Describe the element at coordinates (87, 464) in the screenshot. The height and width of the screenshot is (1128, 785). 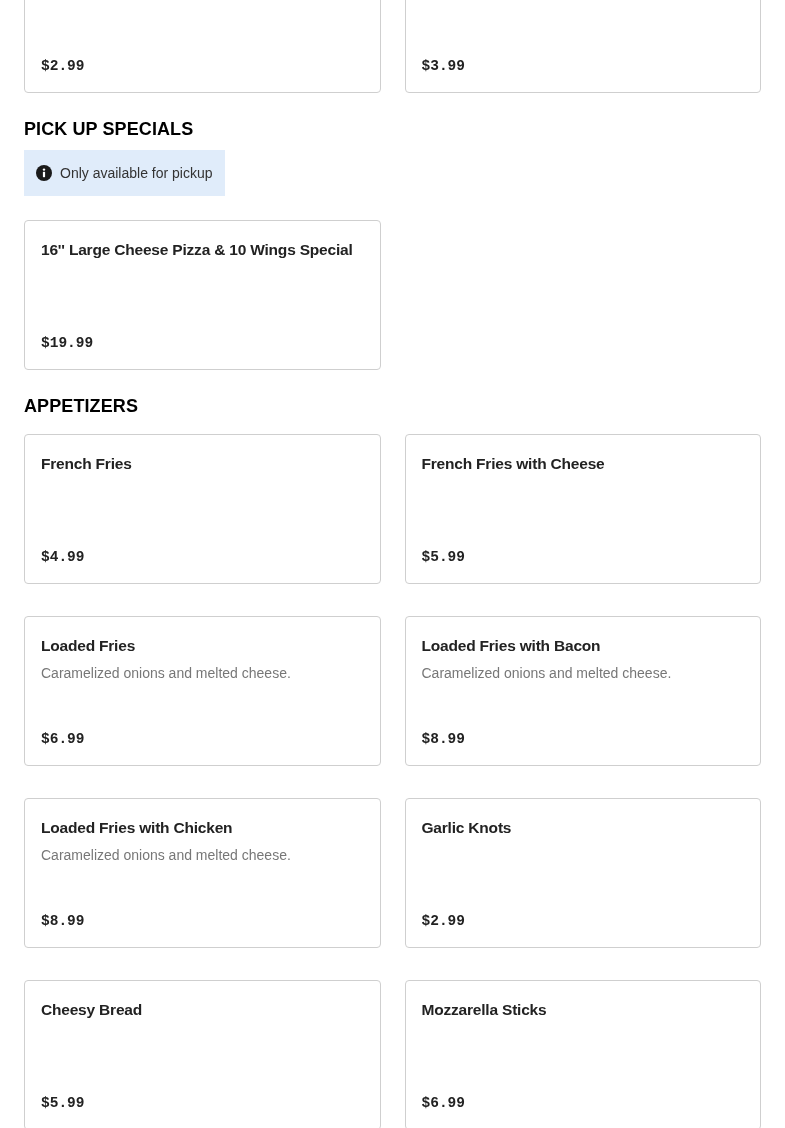
I see `item-name: French Fries` at that location.